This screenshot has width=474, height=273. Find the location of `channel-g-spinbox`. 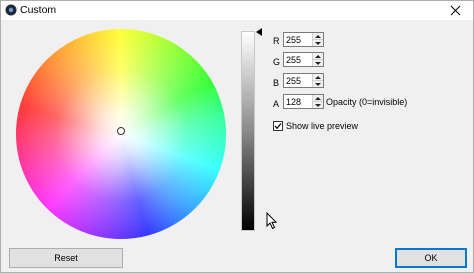

channel-g-spinbox is located at coordinates (303, 59).